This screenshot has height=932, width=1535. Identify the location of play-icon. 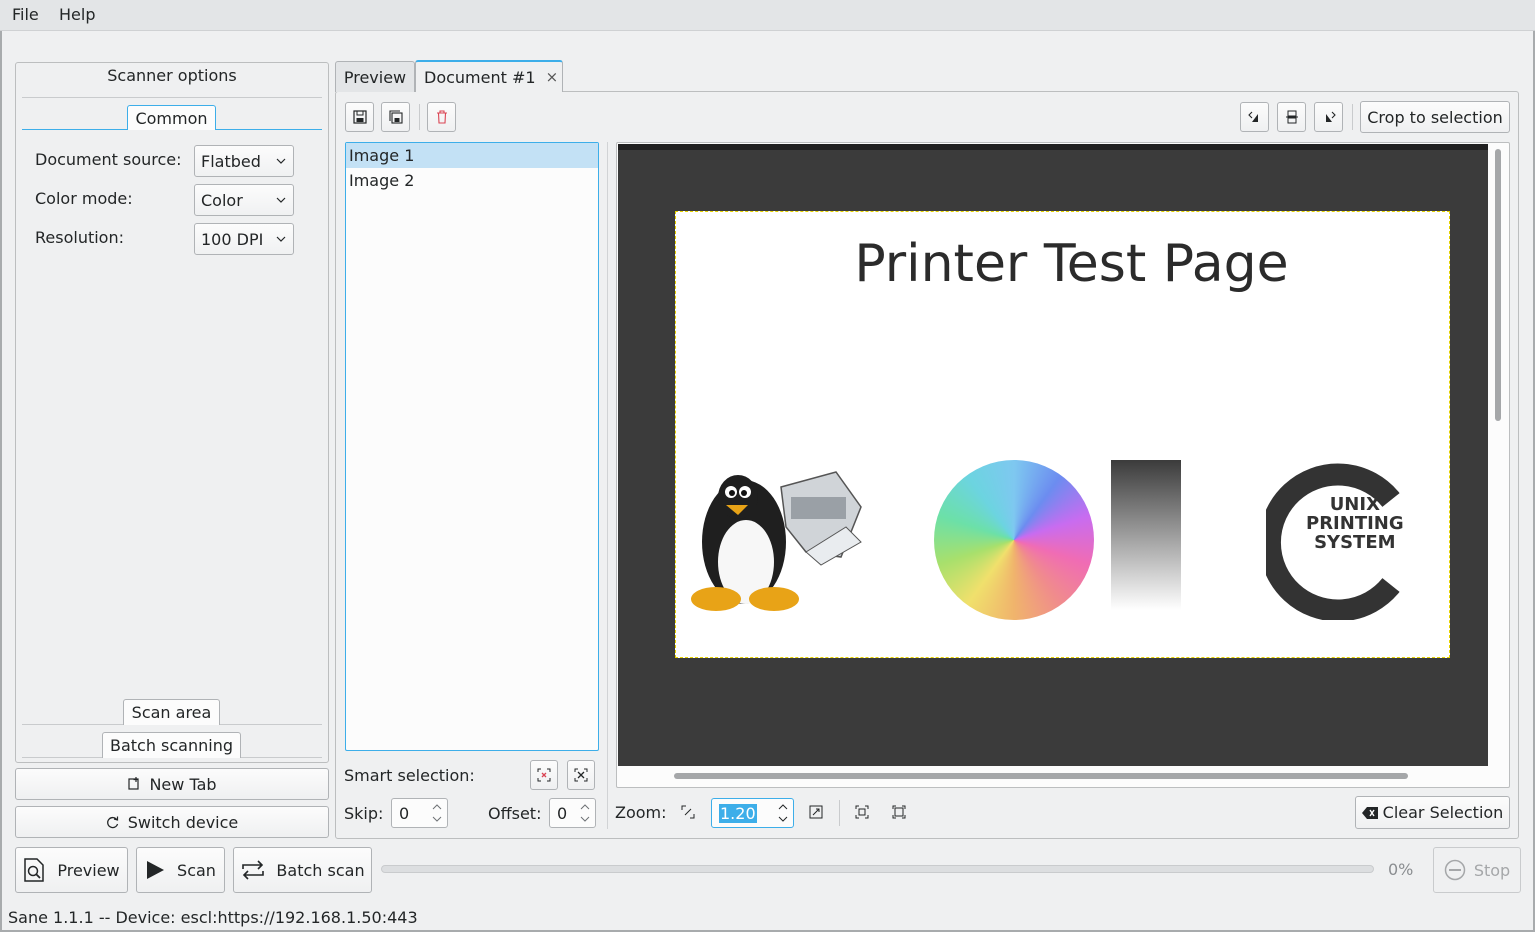
(156, 870).